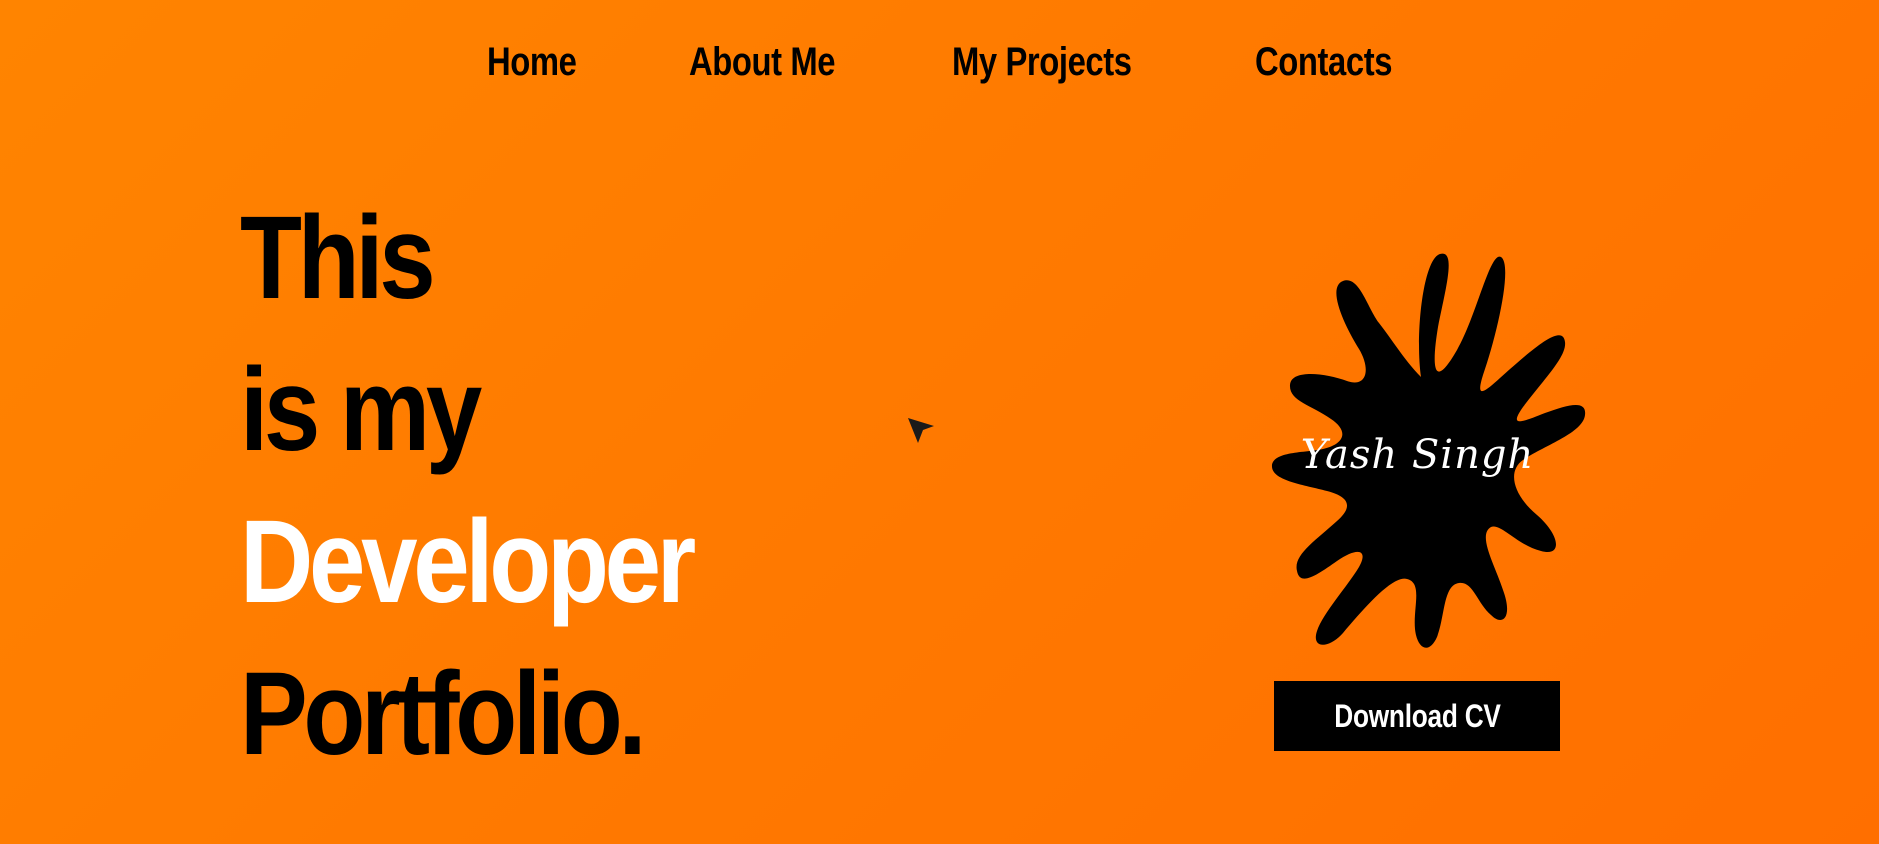 The image size is (1879, 844). Describe the element at coordinates (1417, 455) in the screenshot. I see `profile-name: Yash Singh` at that location.